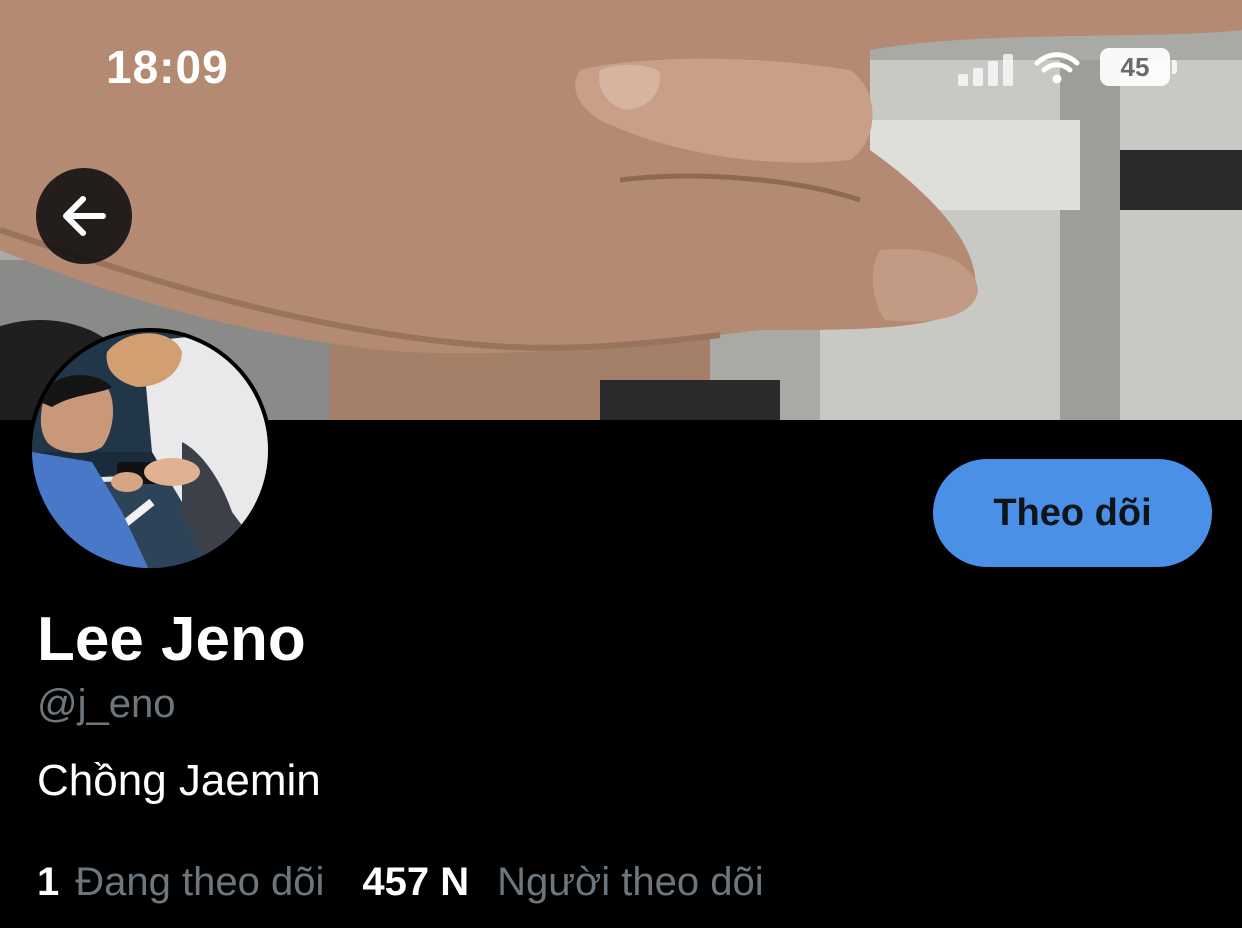 This screenshot has width=1242, height=928. I want to click on status-bar-time: 18:09, so click(167, 67).